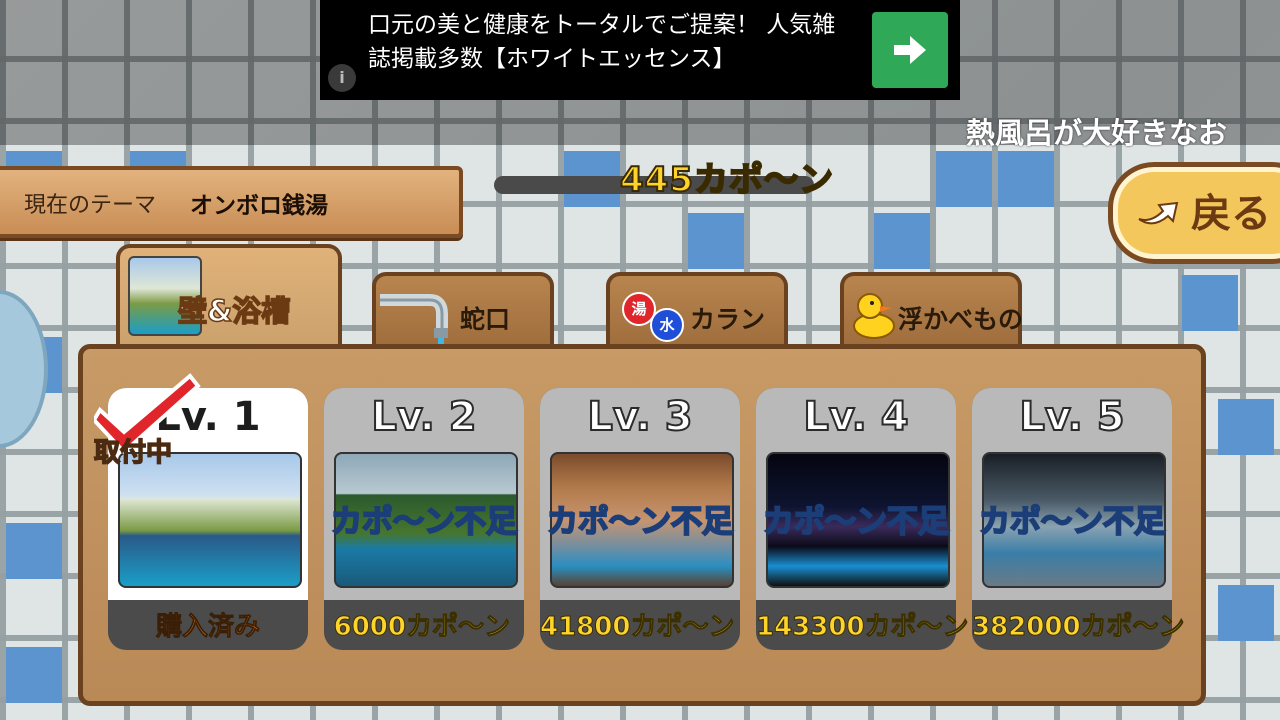 Image resolution: width=1280 pixels, height=720 pixels. I want to click on arrow-right-icon, so click(910, 50).